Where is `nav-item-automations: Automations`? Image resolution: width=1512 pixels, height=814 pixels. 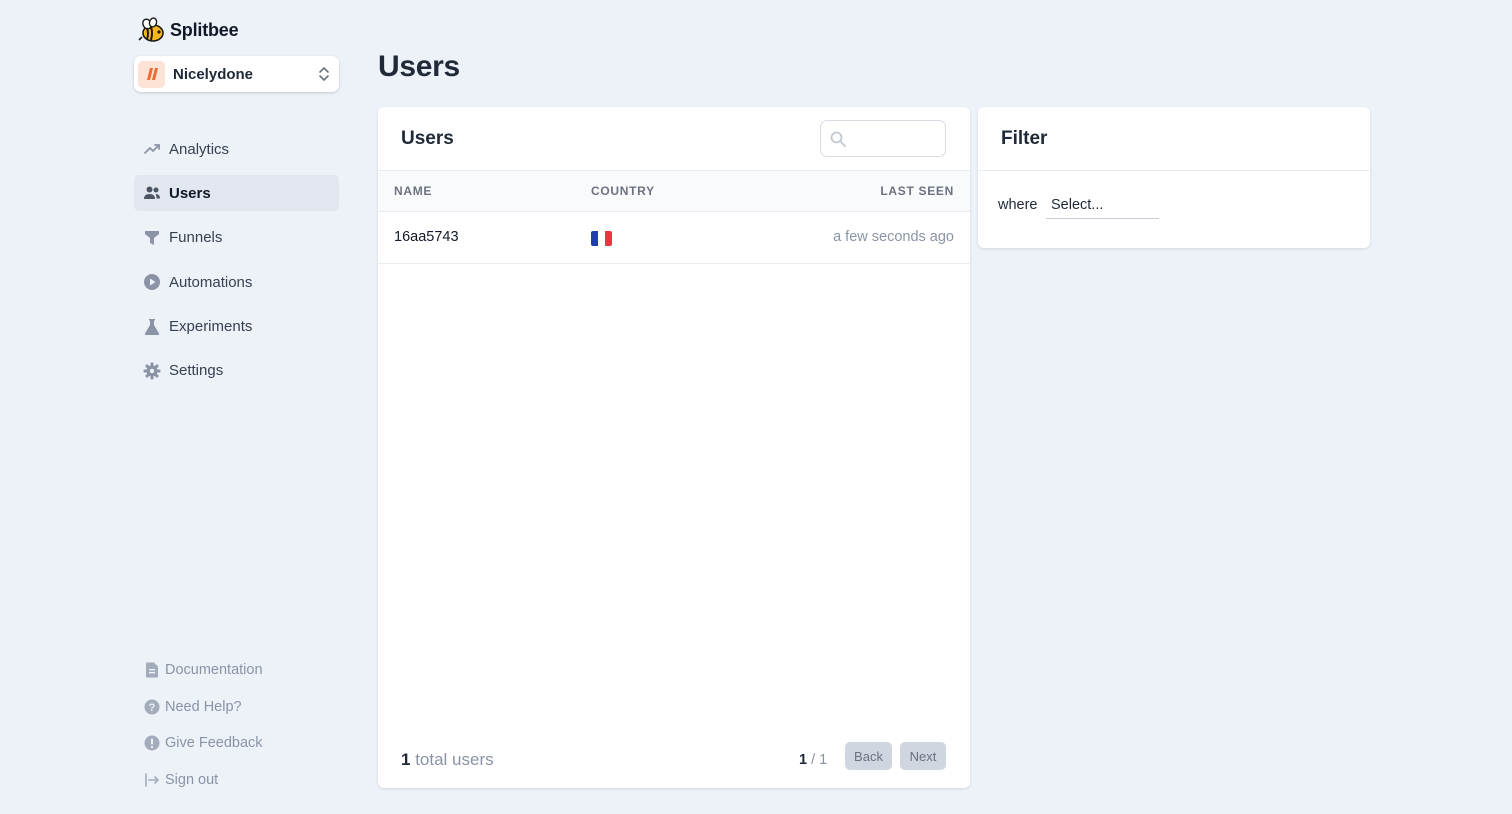 nav-item-automations: Automations is located at coordinates (236, 282).